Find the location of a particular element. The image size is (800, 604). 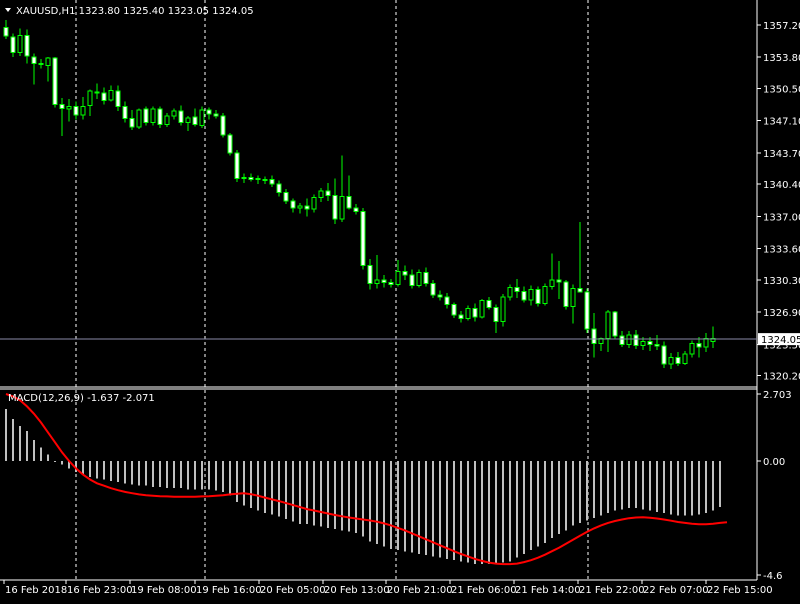

dropdown-triangle-icon is located at coordinates (8, 10).